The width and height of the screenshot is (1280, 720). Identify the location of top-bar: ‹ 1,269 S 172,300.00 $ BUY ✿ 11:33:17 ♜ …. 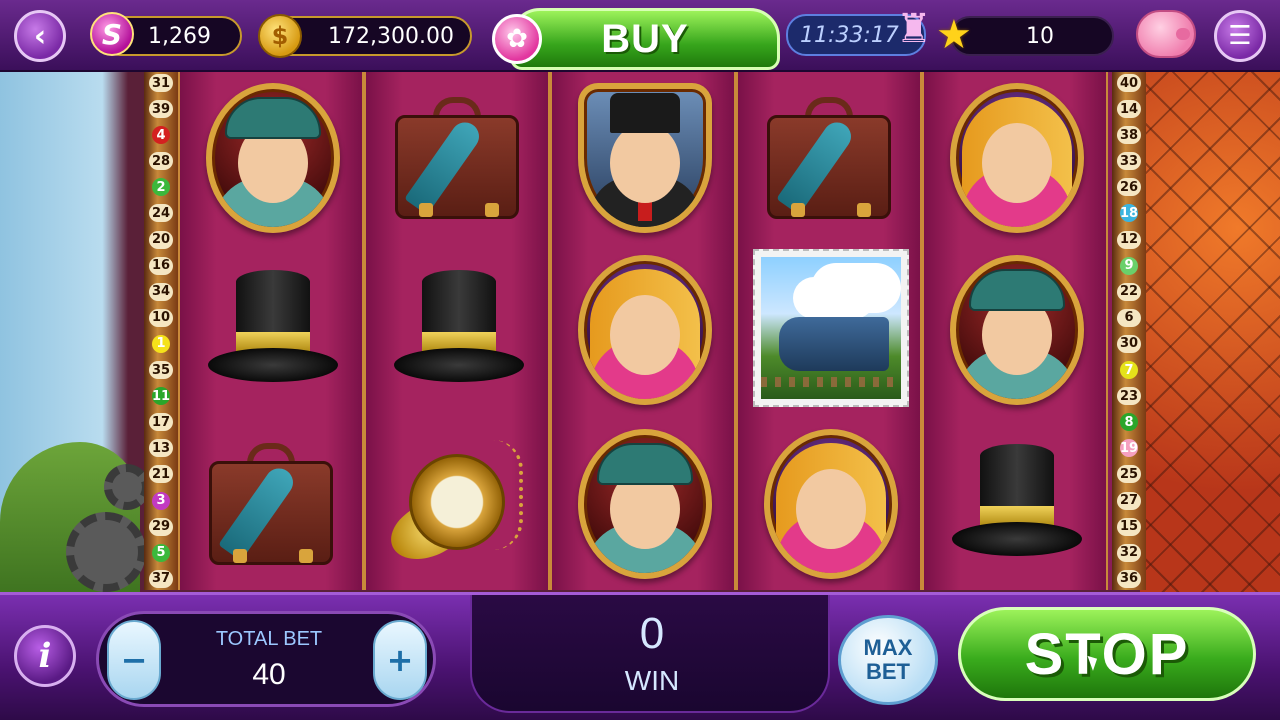
(640, 36).